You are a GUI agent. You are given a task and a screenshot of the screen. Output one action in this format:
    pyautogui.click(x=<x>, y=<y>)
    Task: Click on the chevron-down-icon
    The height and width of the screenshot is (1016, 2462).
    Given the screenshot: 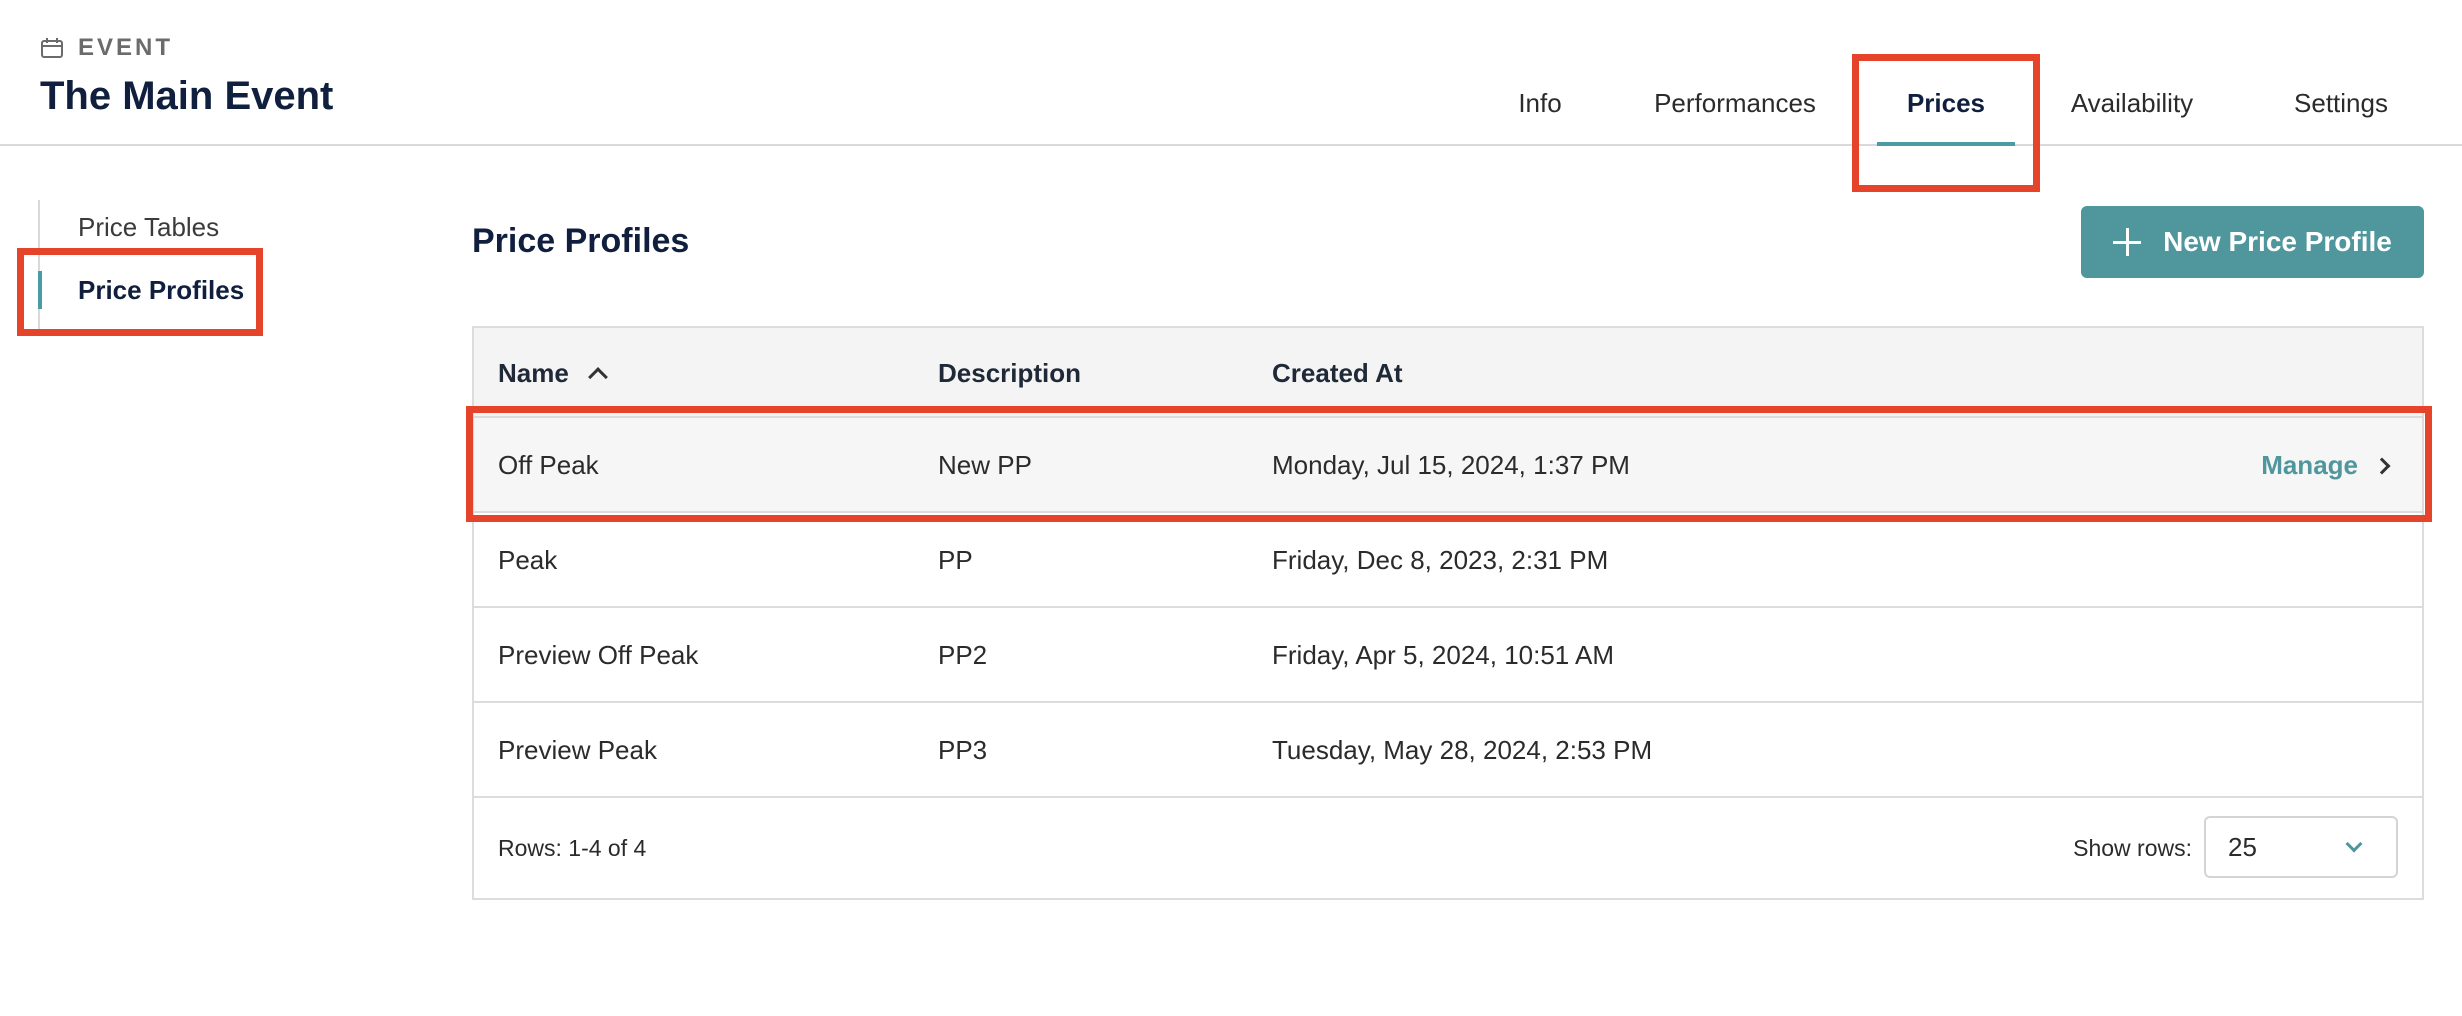 What is the action you would take?
    pyautogui.click(x=2354, y=844)
    